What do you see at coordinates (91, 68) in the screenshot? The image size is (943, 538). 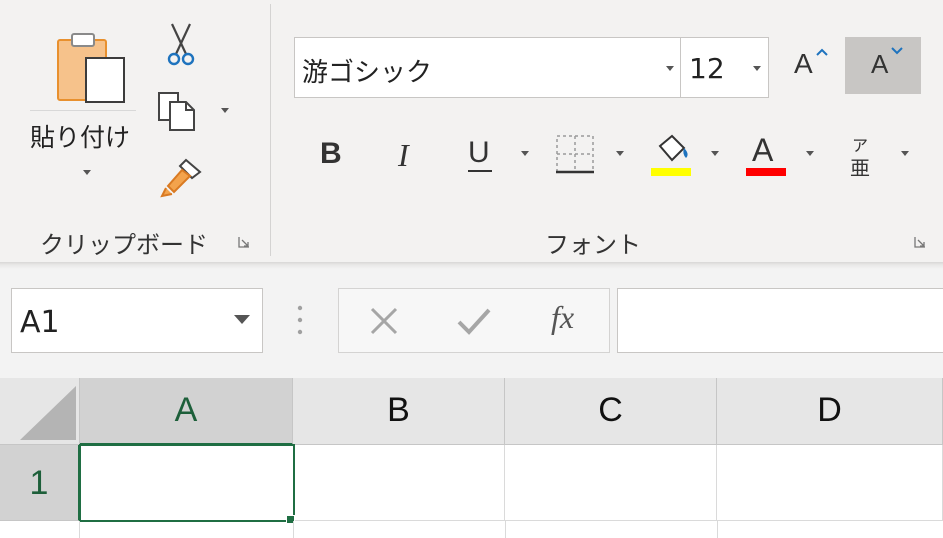 I see `paste-icon` at bounding box center [91, 68].